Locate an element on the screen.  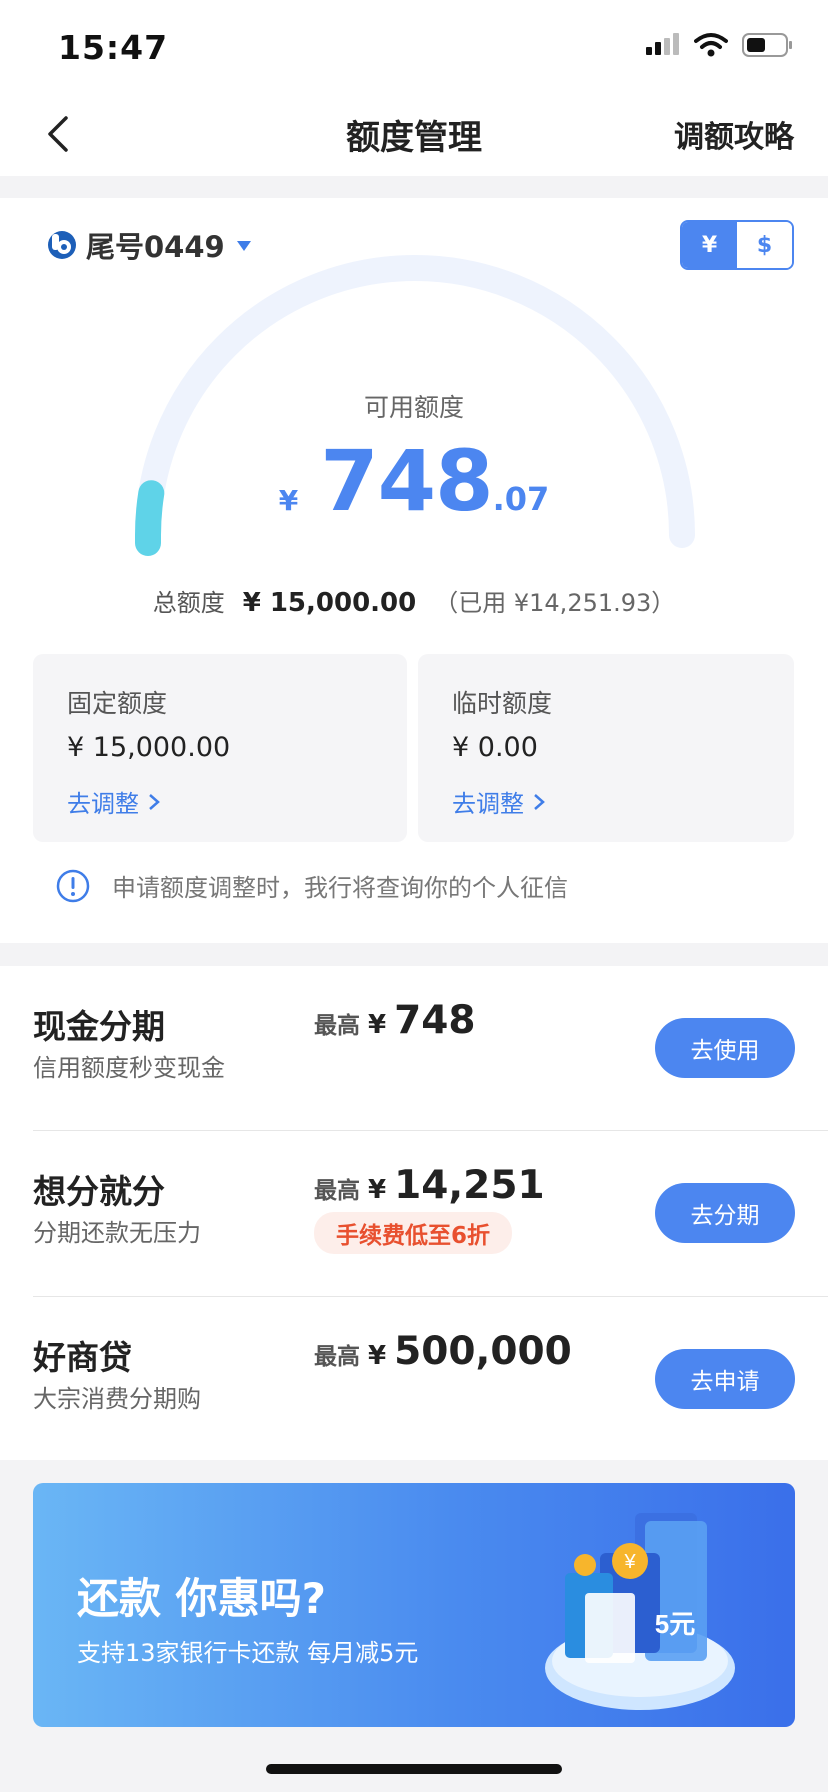
wifi-icon is located at coordinates (711, 45).